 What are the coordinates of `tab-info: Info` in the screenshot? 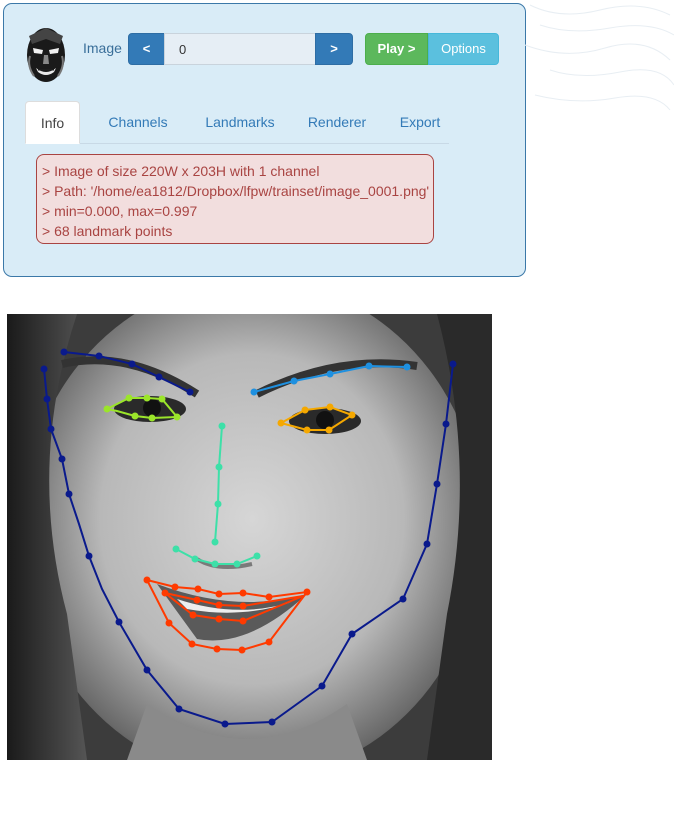 It's located at (52, 122).